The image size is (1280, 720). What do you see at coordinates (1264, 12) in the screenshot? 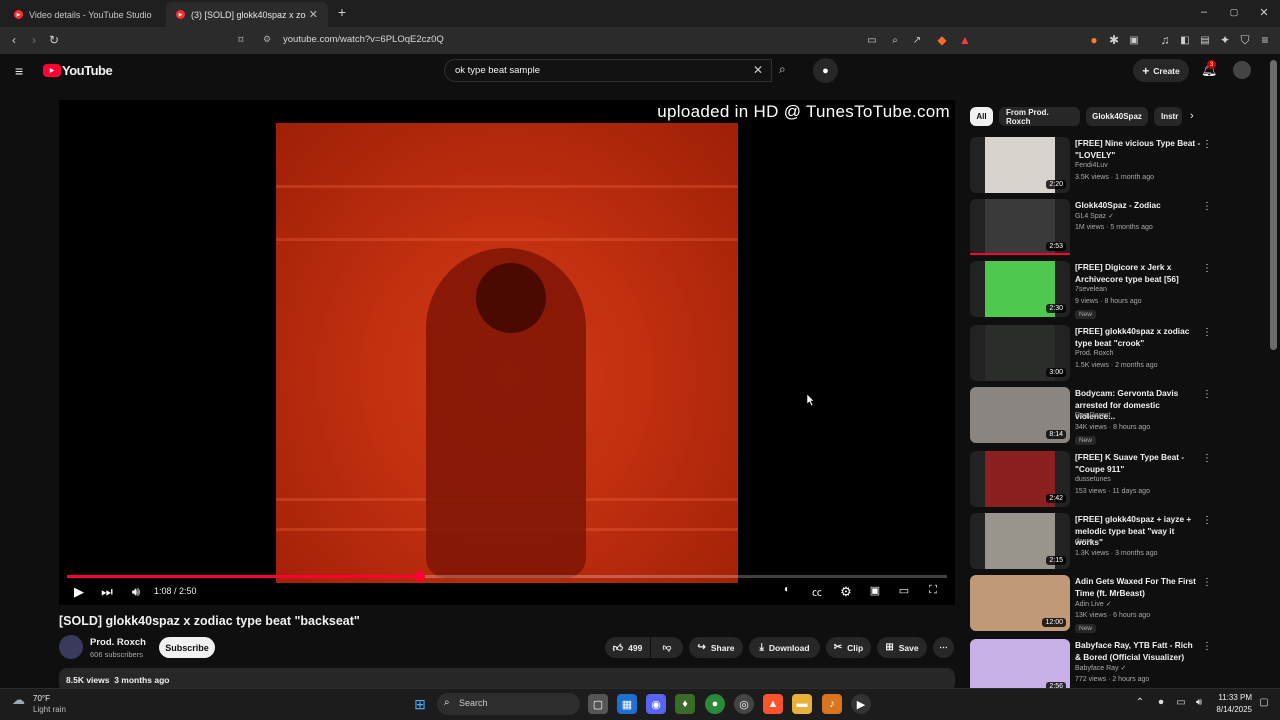
I see `close-window-button: ✕` at bounding box center [1264, 12].